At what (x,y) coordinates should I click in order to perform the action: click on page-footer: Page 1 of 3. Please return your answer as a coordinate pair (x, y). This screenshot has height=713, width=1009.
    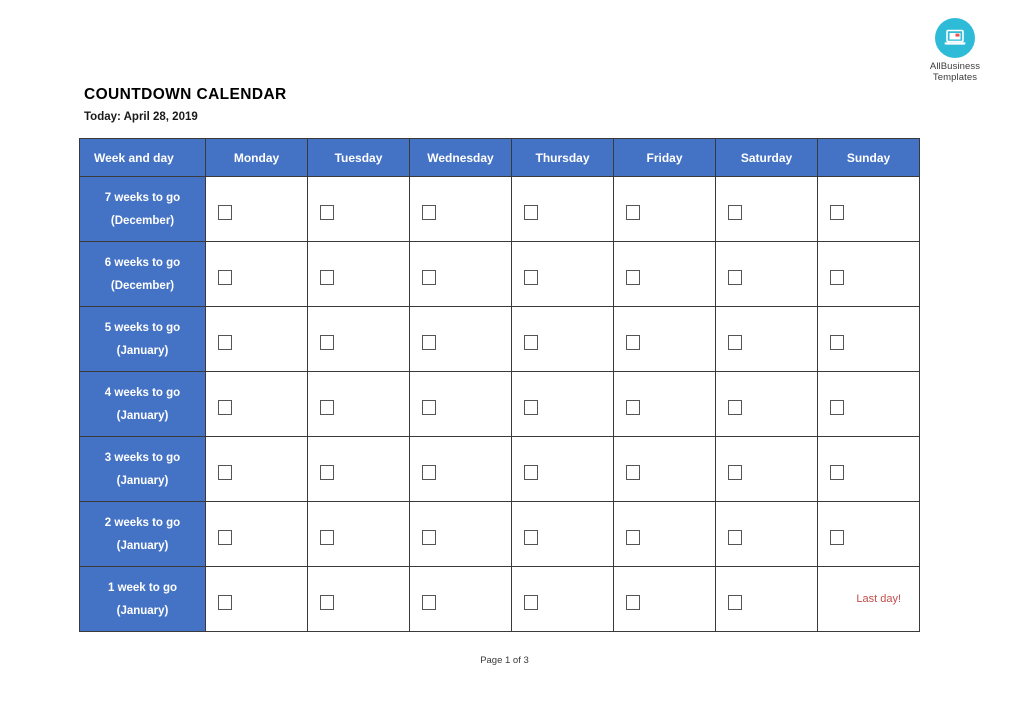
    Looking at the image, I should click on (504, 660).